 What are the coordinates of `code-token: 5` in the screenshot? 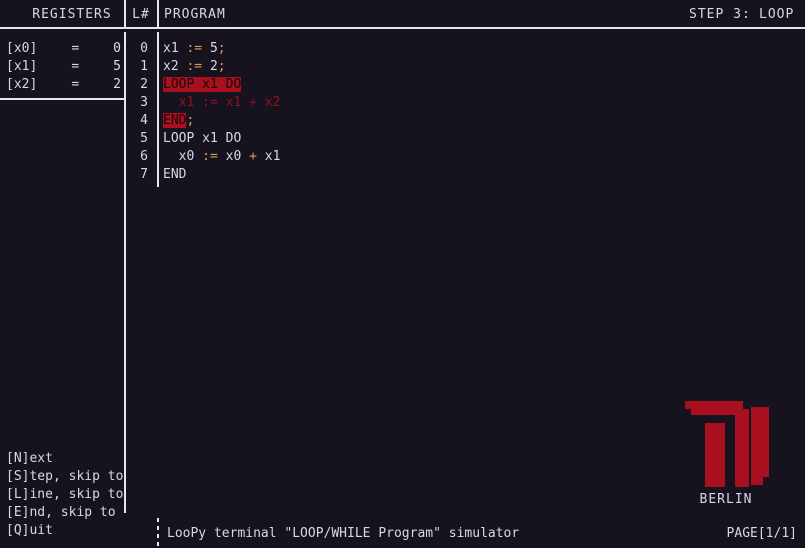 It's located at (213, 48).